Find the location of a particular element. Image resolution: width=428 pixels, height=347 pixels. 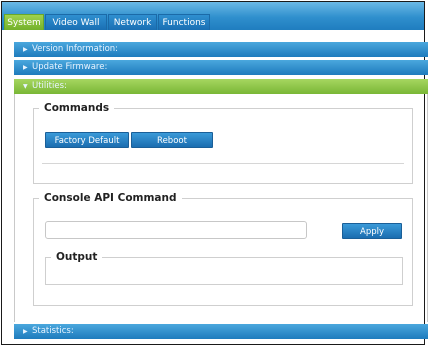

factory-default-button: Factory Default is located at coordinates (87, 140).